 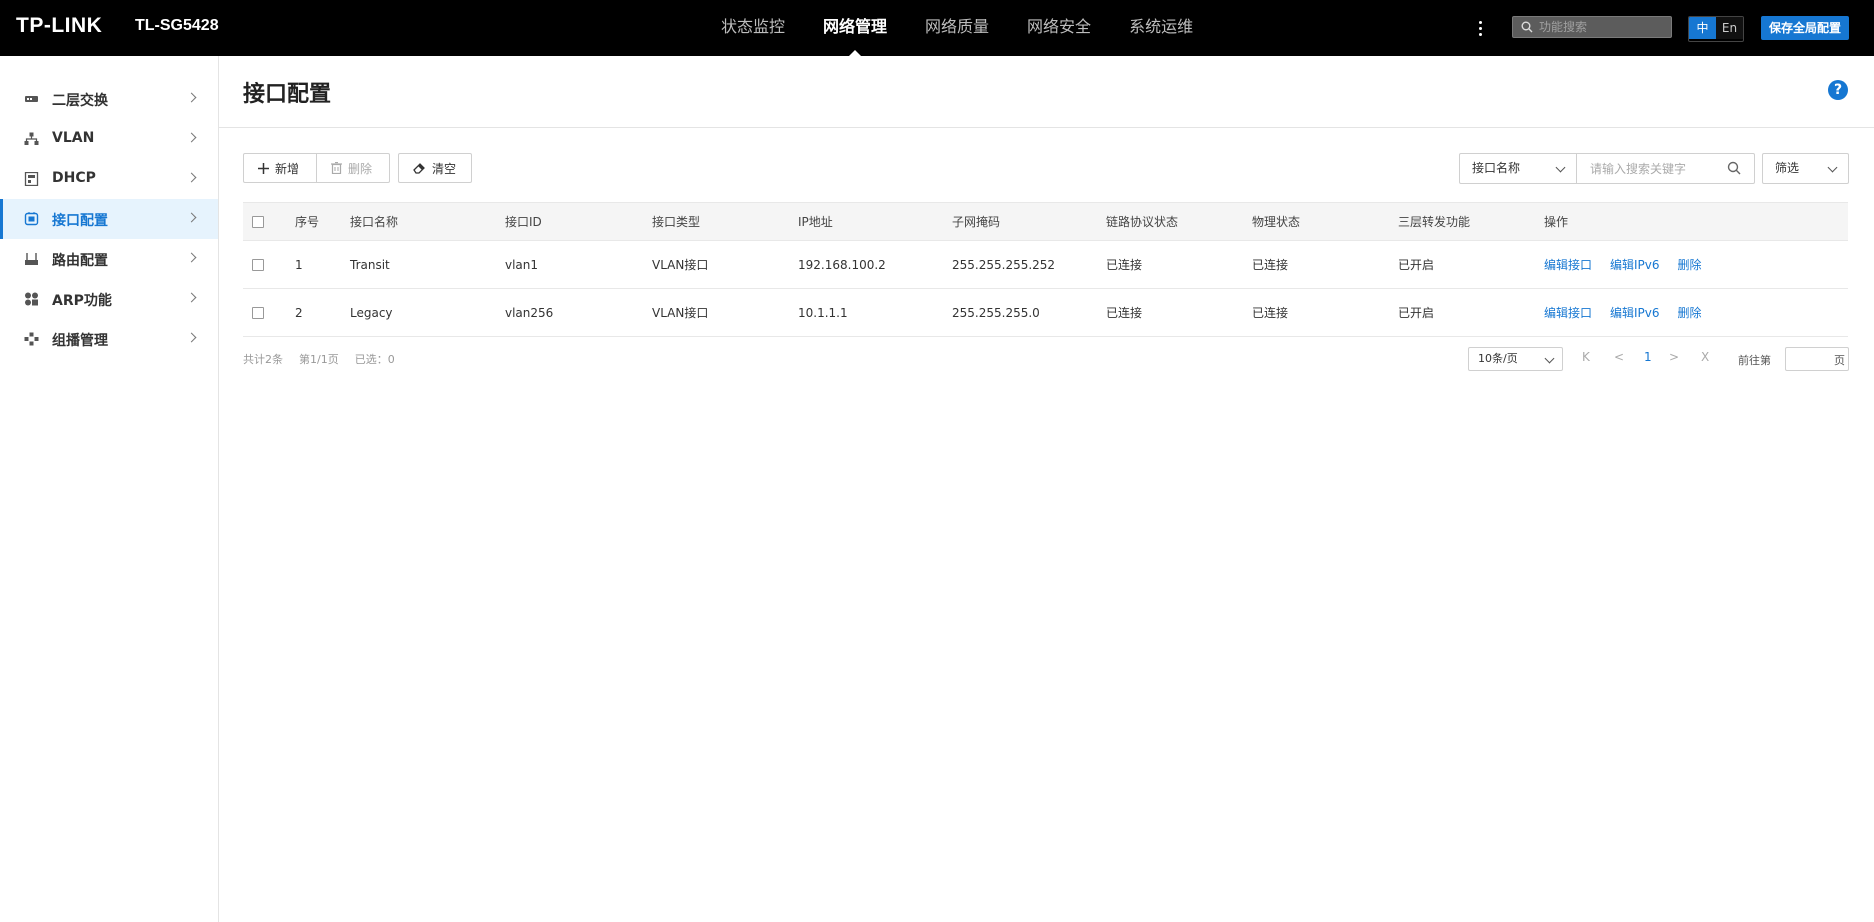 I want to click on switch-icon, so click(x=31, y=99).